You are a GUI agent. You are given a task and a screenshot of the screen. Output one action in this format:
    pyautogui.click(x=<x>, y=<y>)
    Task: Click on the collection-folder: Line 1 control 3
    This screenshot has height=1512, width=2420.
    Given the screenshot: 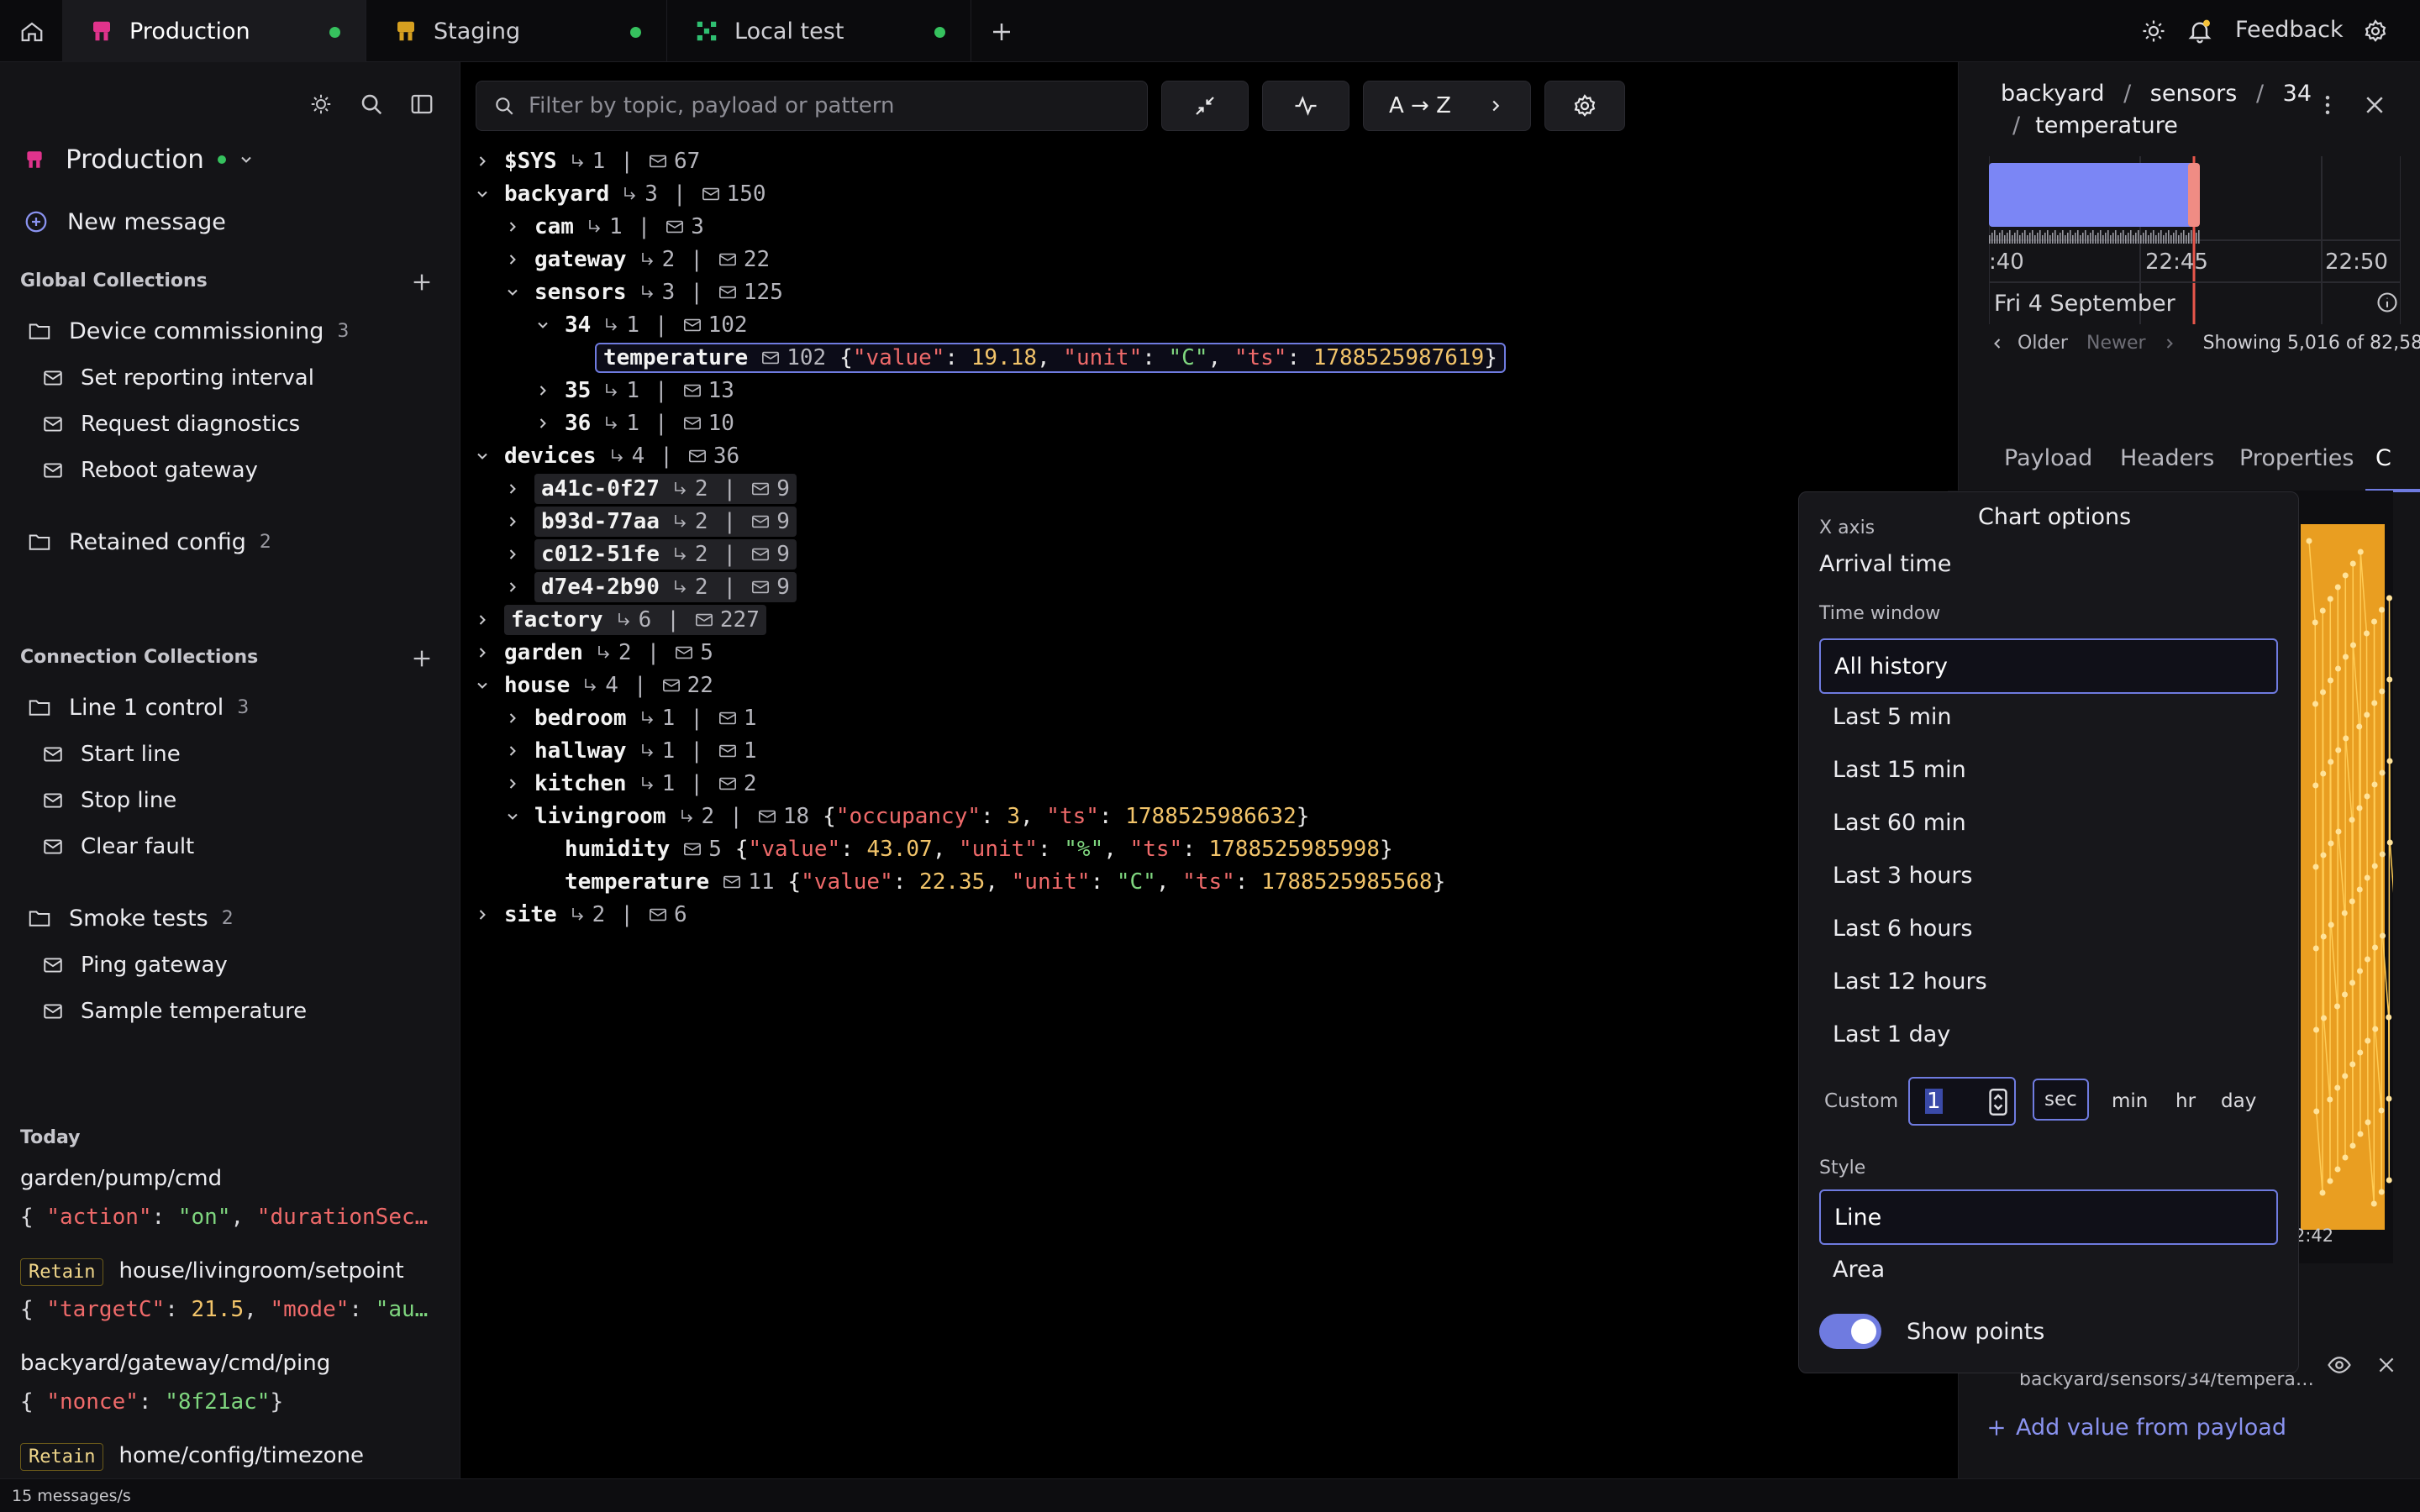 What is the action you would take?
    pyautogui.click(x=138, y=707)
    